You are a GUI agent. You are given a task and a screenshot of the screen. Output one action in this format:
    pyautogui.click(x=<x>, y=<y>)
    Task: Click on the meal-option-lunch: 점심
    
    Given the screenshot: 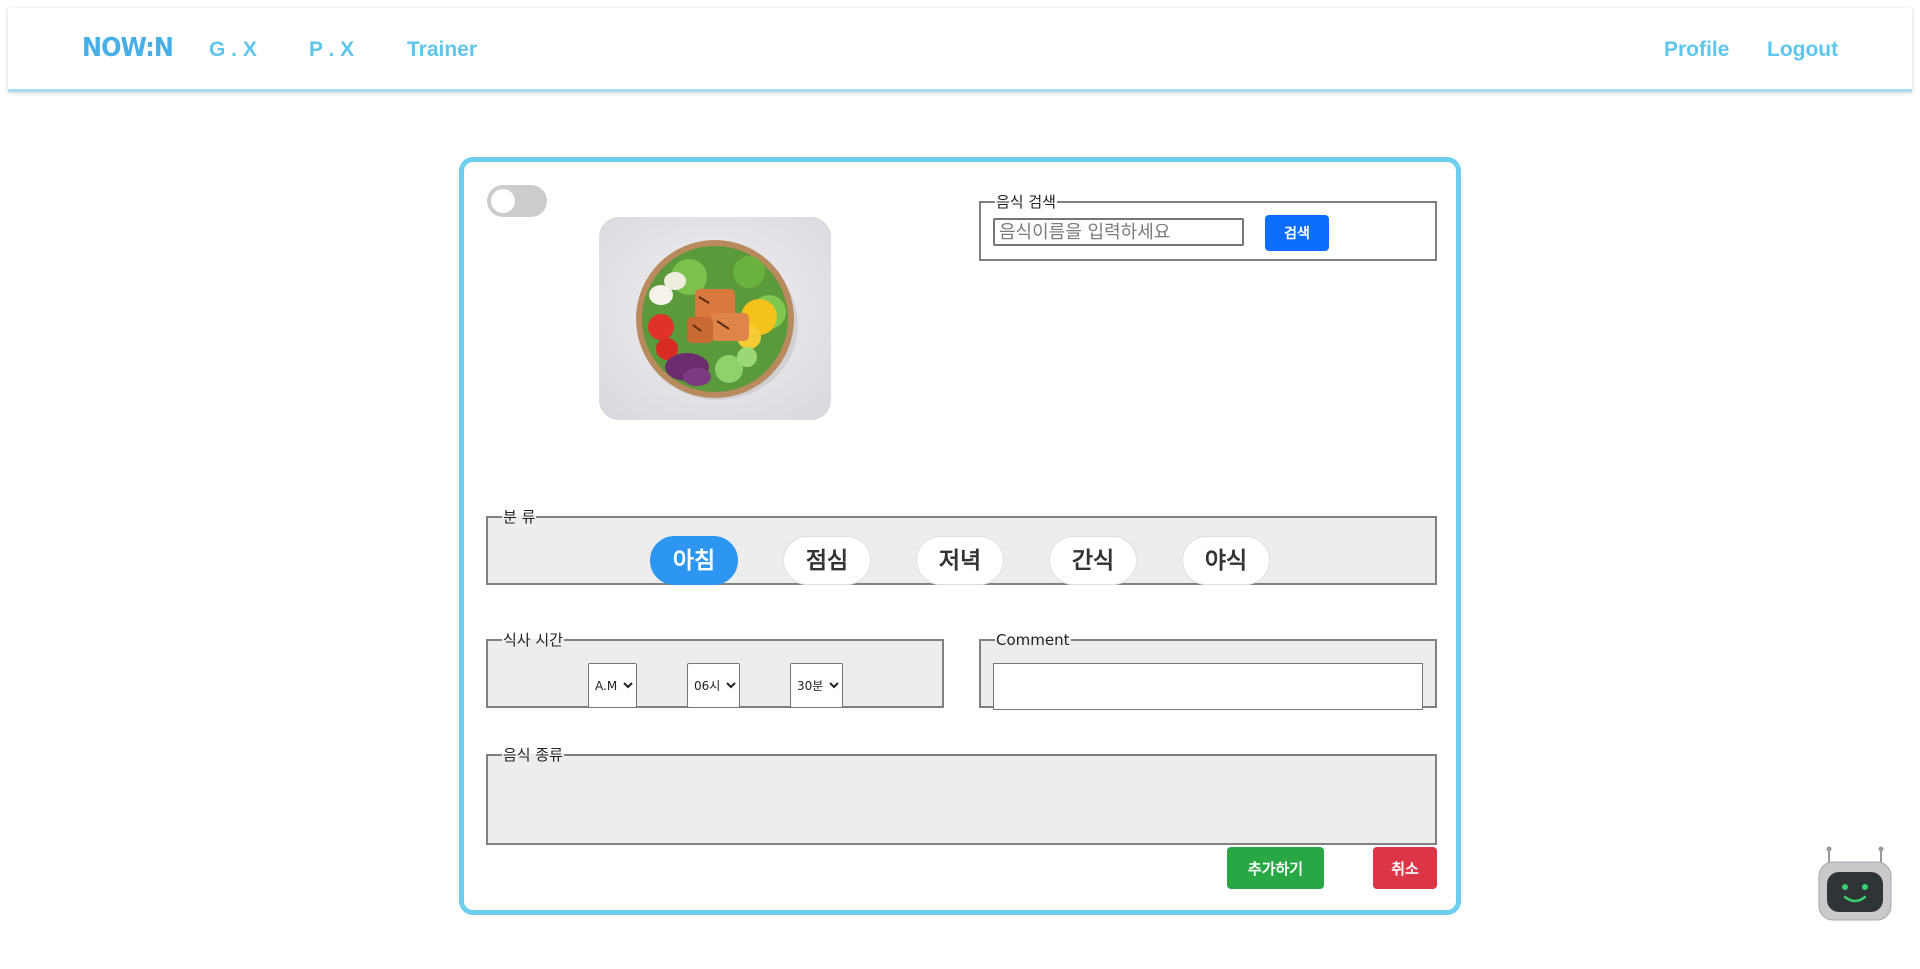 What is the action you would take?
    pyautogui.click(x=827, y=560)
    